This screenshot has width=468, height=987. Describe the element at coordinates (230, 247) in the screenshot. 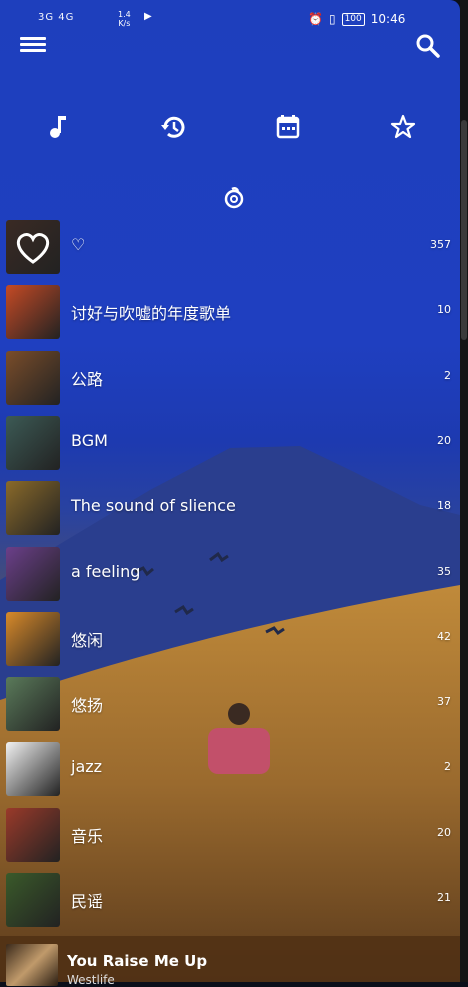

I see `playlist-row: ♡ 357` at that location.